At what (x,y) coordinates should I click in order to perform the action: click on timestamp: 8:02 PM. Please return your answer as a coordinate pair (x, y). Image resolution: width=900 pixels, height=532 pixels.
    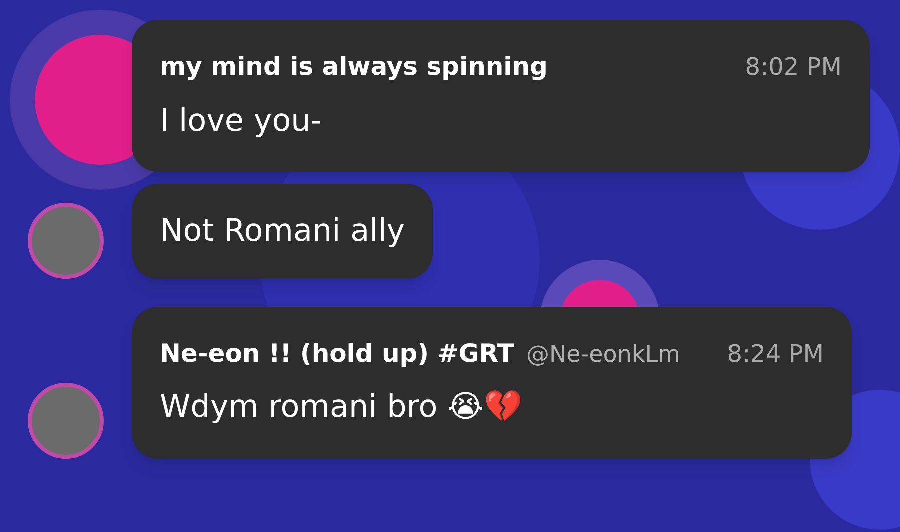
    Looking at the image, I should click on (793, 67).